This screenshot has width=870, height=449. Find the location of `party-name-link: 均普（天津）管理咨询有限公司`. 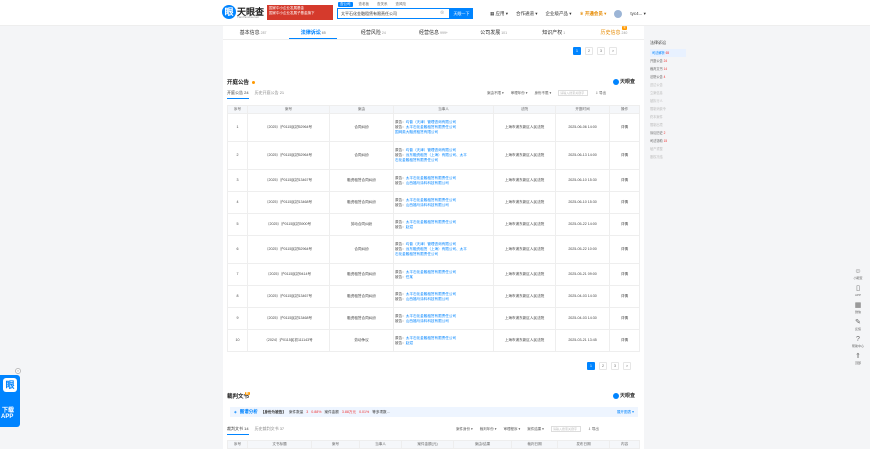

party-name-link: 均普（天津）管理咨询有限公司 is located at coordinates (431, 122).